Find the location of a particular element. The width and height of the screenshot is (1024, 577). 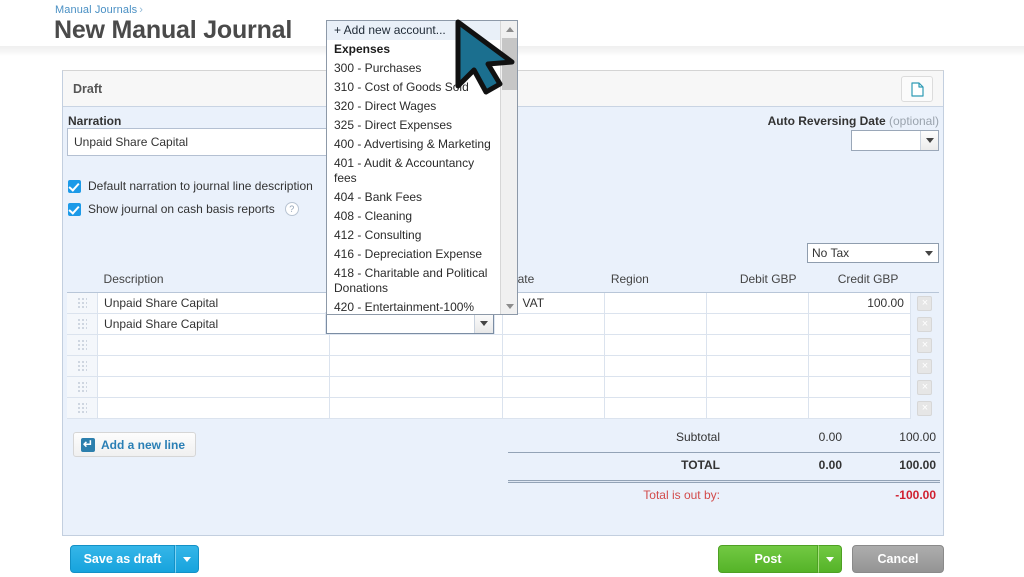

add-new-line-button: Add a new line is located at coordinates (135, 444).